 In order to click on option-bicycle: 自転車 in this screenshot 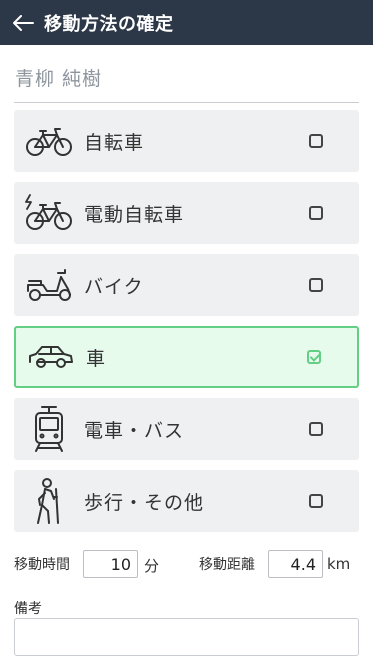, I will do `click(186, 141)`.